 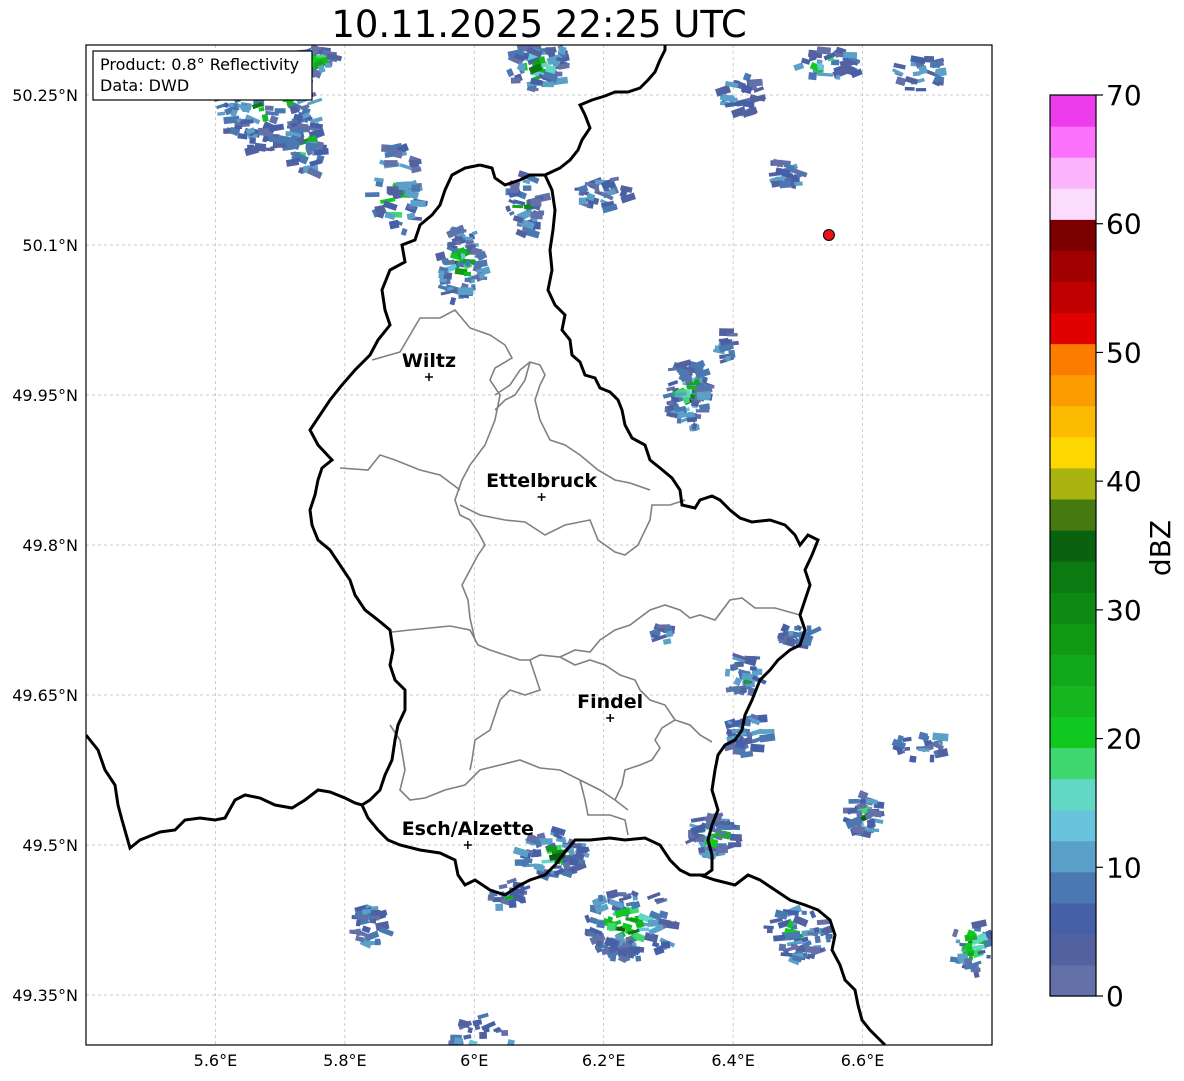 I want to click on colorbar-tick-label: 70, so click(x=1124, y=95).